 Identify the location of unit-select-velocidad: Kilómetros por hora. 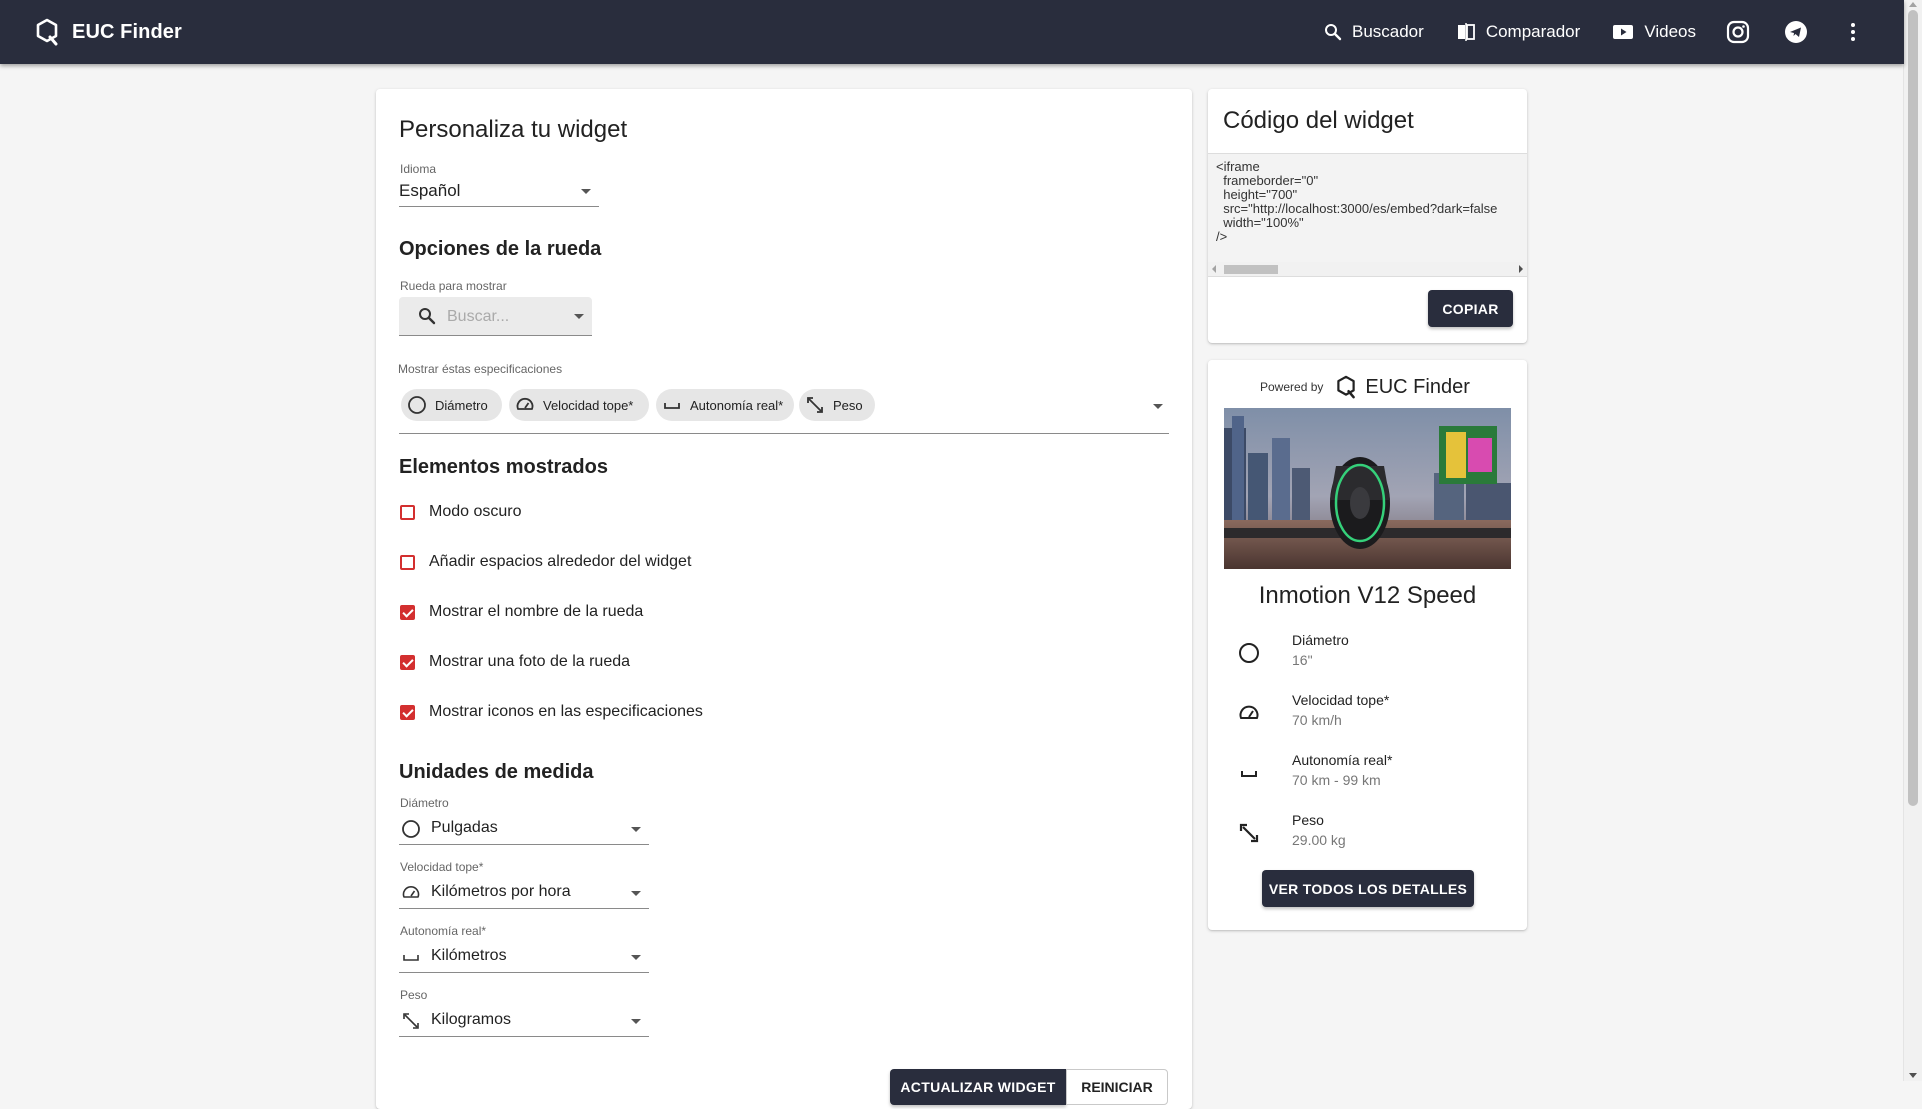
(524, 892).